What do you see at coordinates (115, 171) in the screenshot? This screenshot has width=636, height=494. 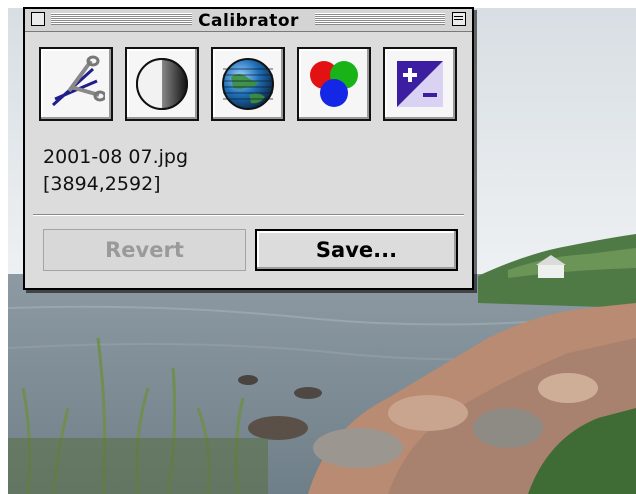 I see `file-info: 2001-08 07.jpg [3894,2592]` at bounding box center [115, 171].